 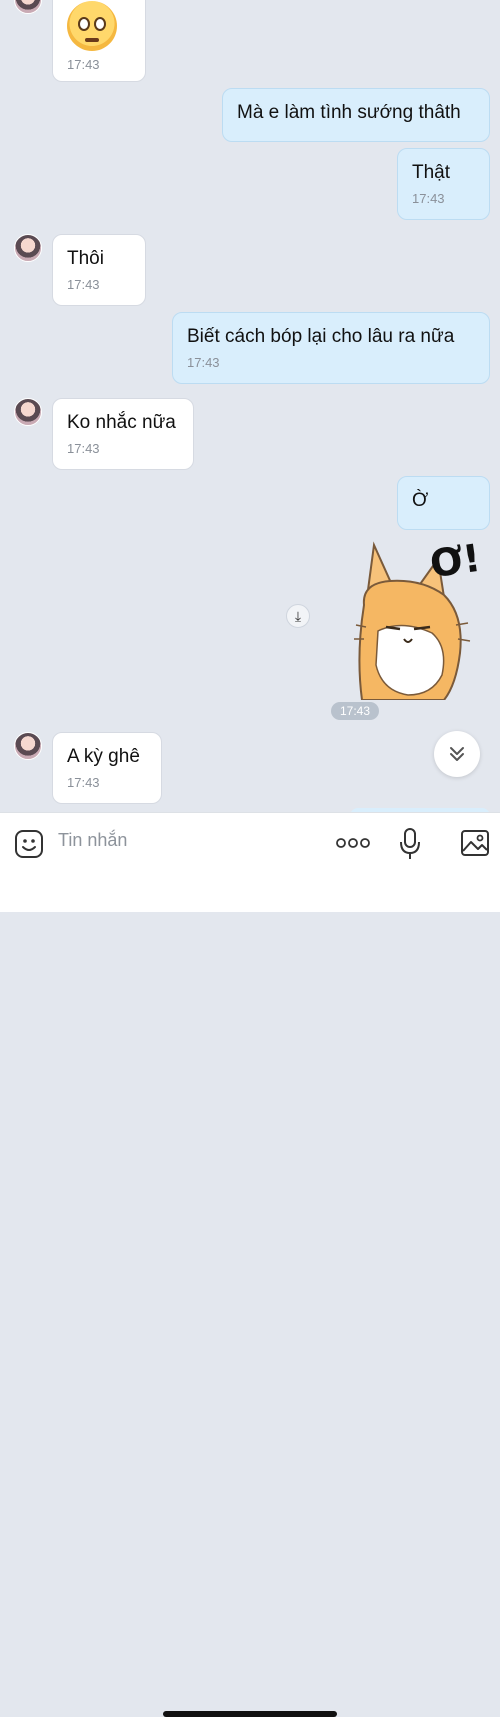 I want to click on message-text: Thôi, so click(x=85, y=258).